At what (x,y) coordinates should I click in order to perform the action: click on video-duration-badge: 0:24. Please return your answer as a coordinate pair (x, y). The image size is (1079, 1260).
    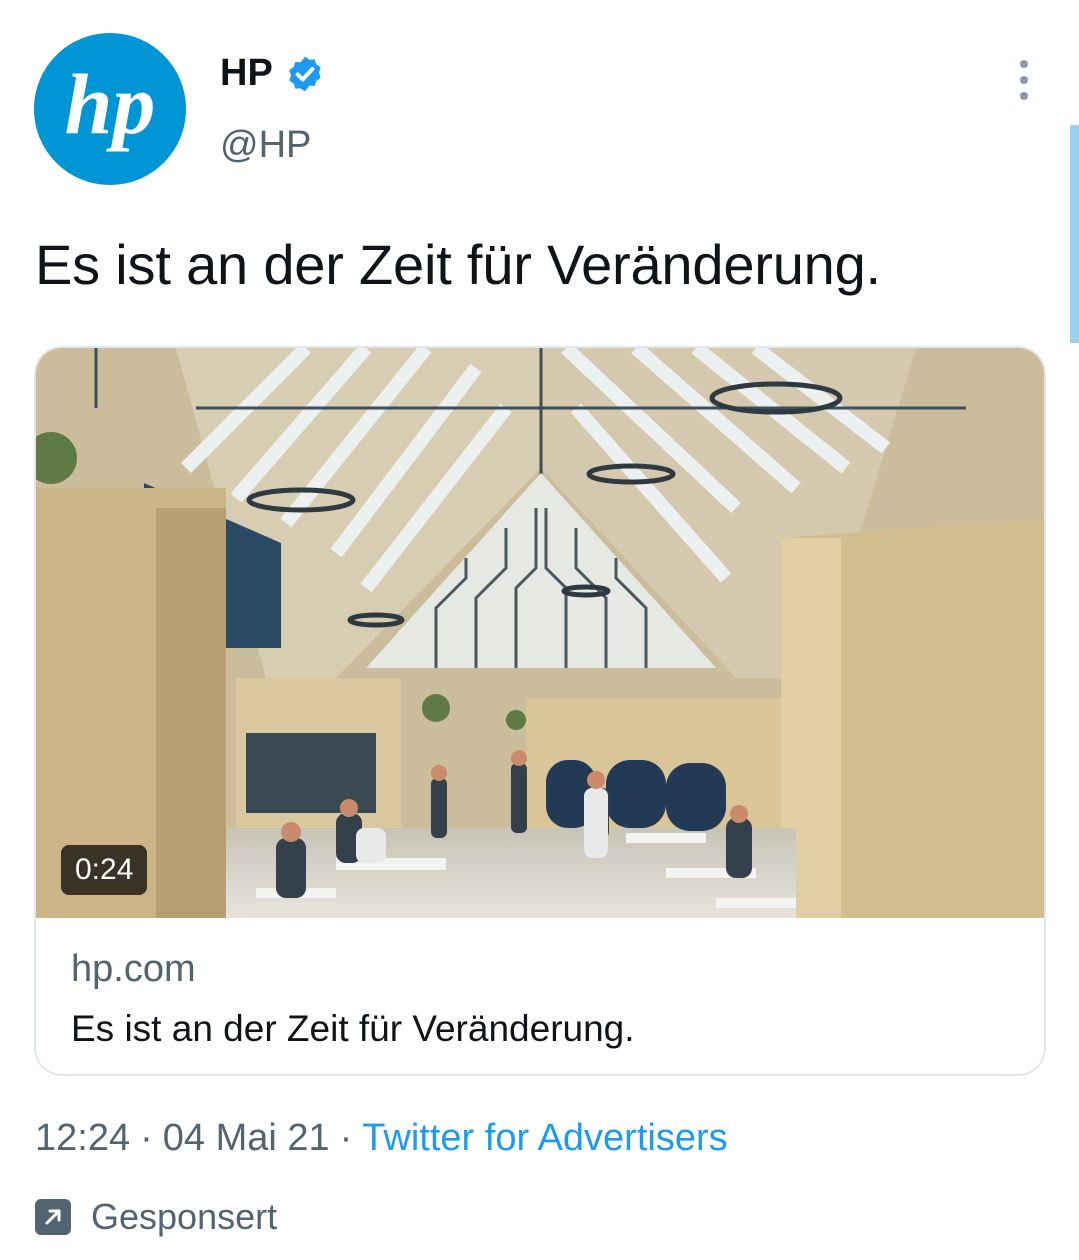
    Looking at the image, I should click on (104, 870).